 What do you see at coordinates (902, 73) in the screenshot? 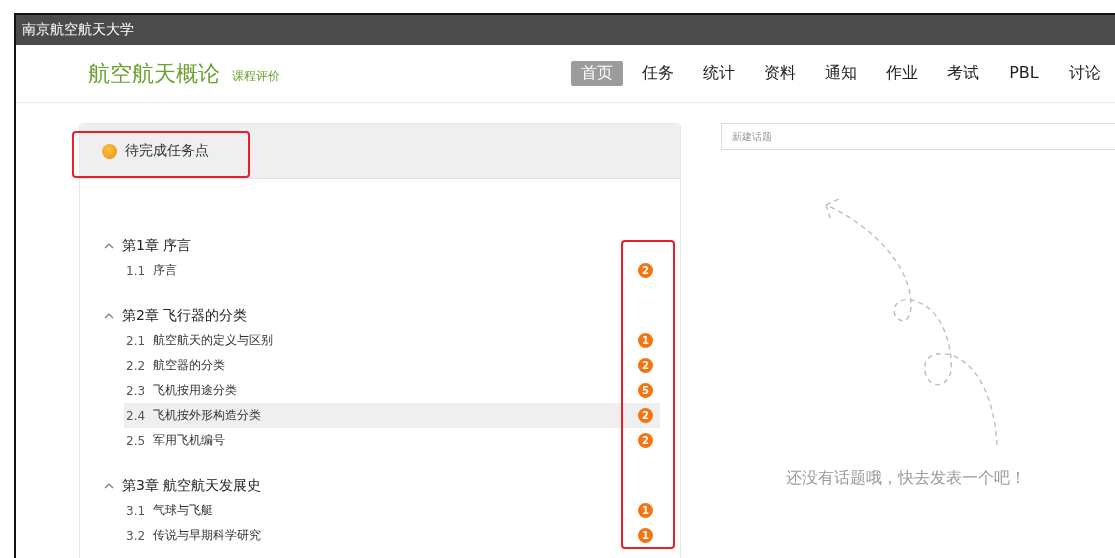
I see `nav-tab: 作业` at bounding box center [902, 73].